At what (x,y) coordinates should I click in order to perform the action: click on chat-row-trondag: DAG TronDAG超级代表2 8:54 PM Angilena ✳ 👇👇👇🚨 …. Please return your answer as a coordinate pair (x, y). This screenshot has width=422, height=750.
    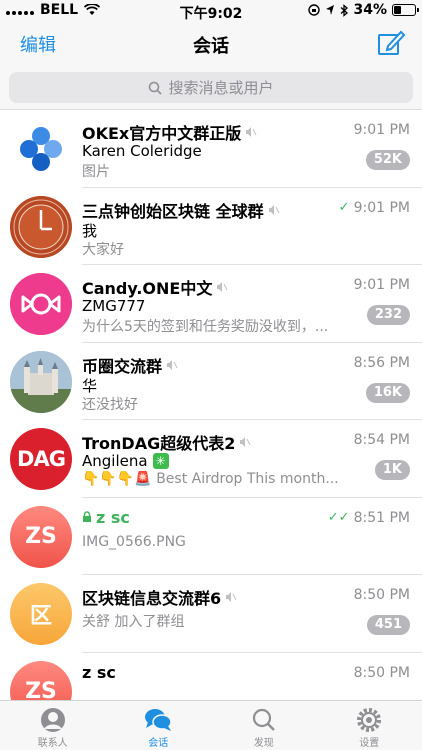
    Looking at the image, I should click on (211, 459).